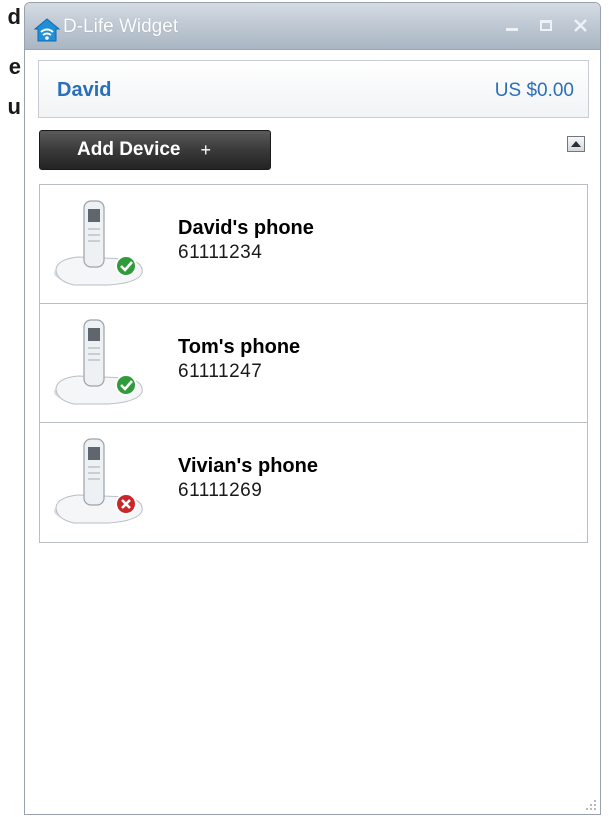 The width and height of the screenshot is (609, 817). Describe the element at coordinates (239, 347) in the screenshot. I see `device-name: Tom's phone` at that location.